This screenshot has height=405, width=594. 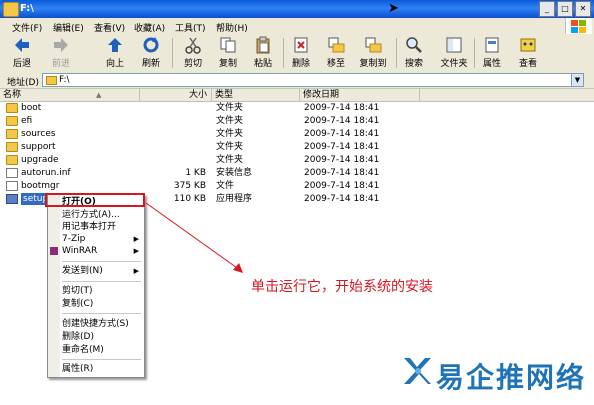 I want to click on annotation-text: 单击运行它，开始系统的安装, so click(x=342, y=287).